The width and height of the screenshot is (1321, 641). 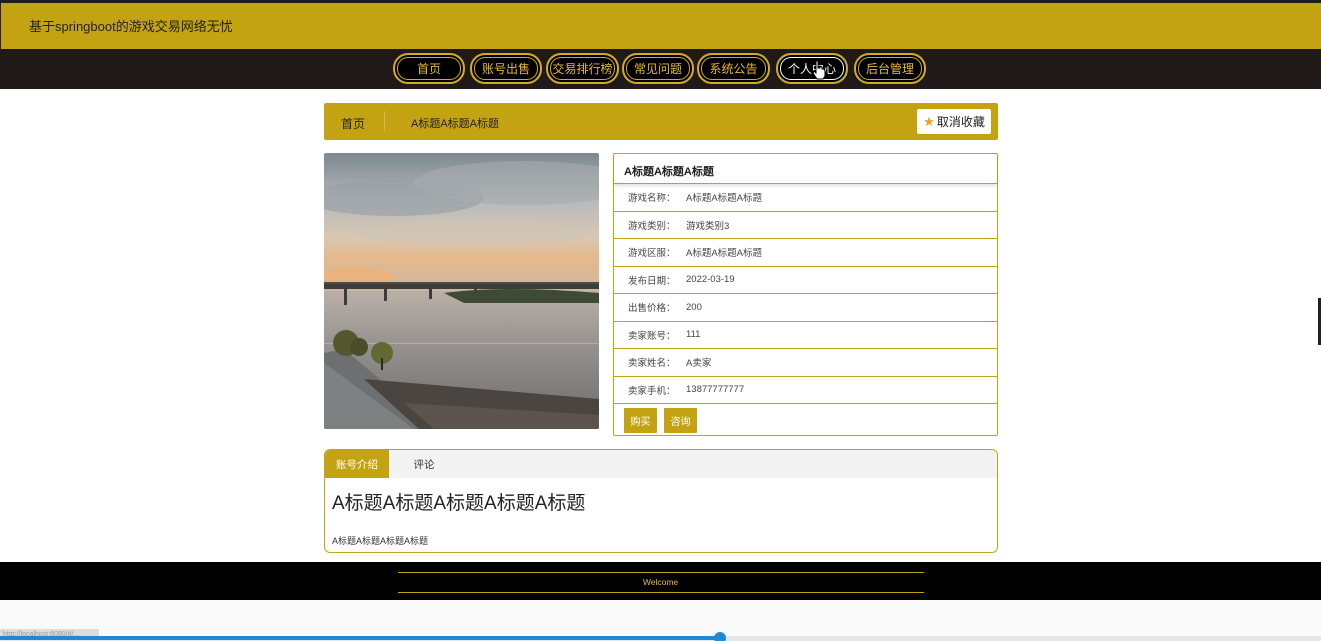 I want to click on info-label: 游戏区服：, so click(x=652, y=254).